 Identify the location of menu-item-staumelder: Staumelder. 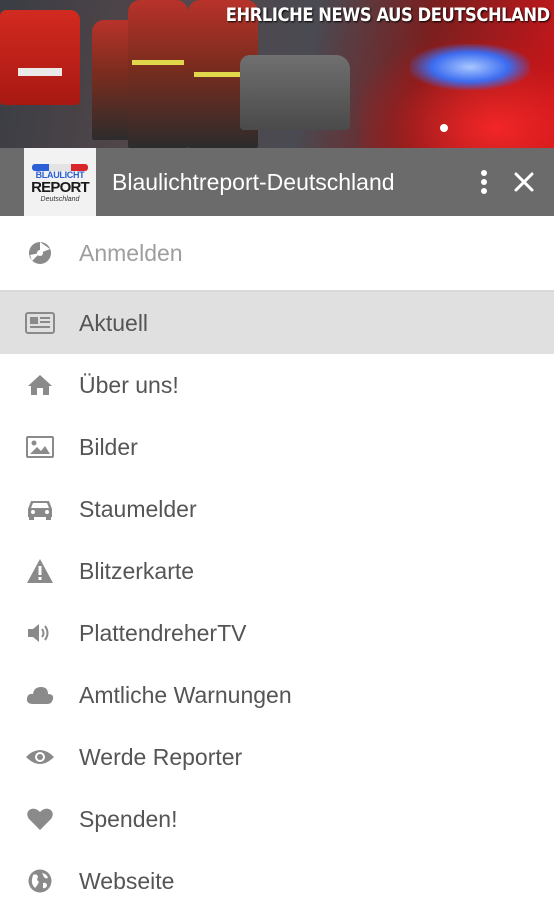
(277, 509).